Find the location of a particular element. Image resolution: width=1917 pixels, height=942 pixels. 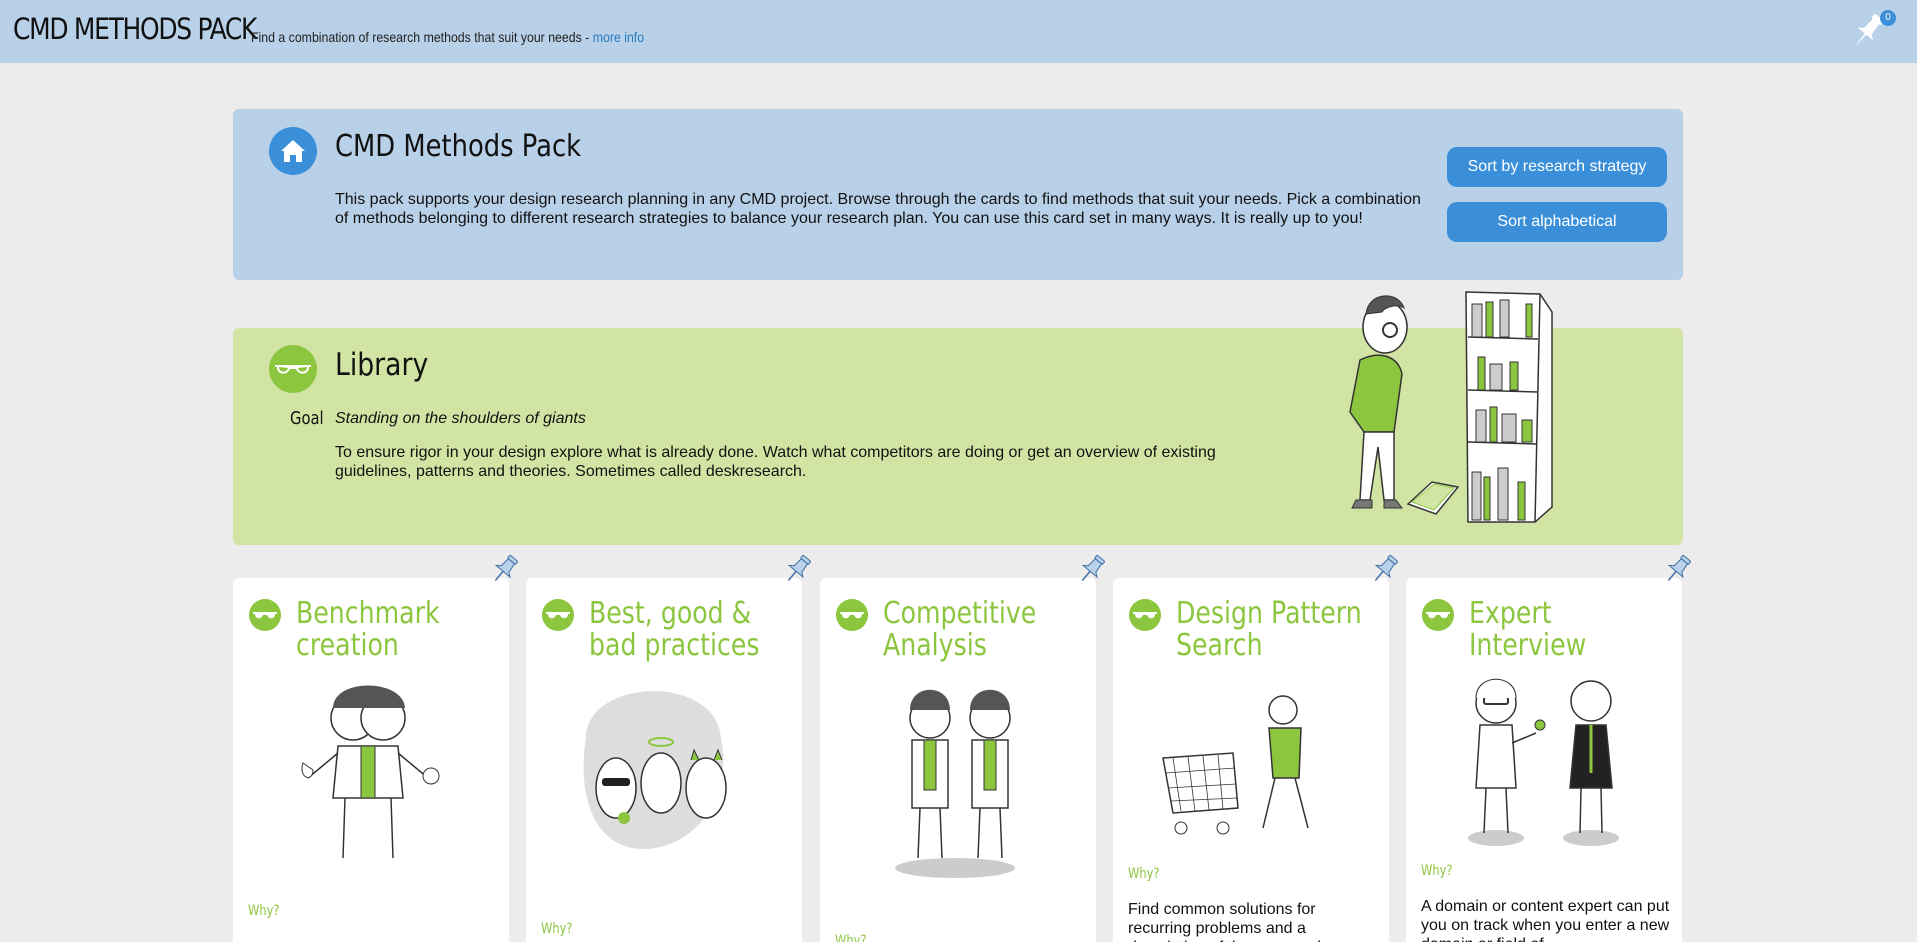

card-title: Design Pattern Search is located at coordinates (1269, 629).